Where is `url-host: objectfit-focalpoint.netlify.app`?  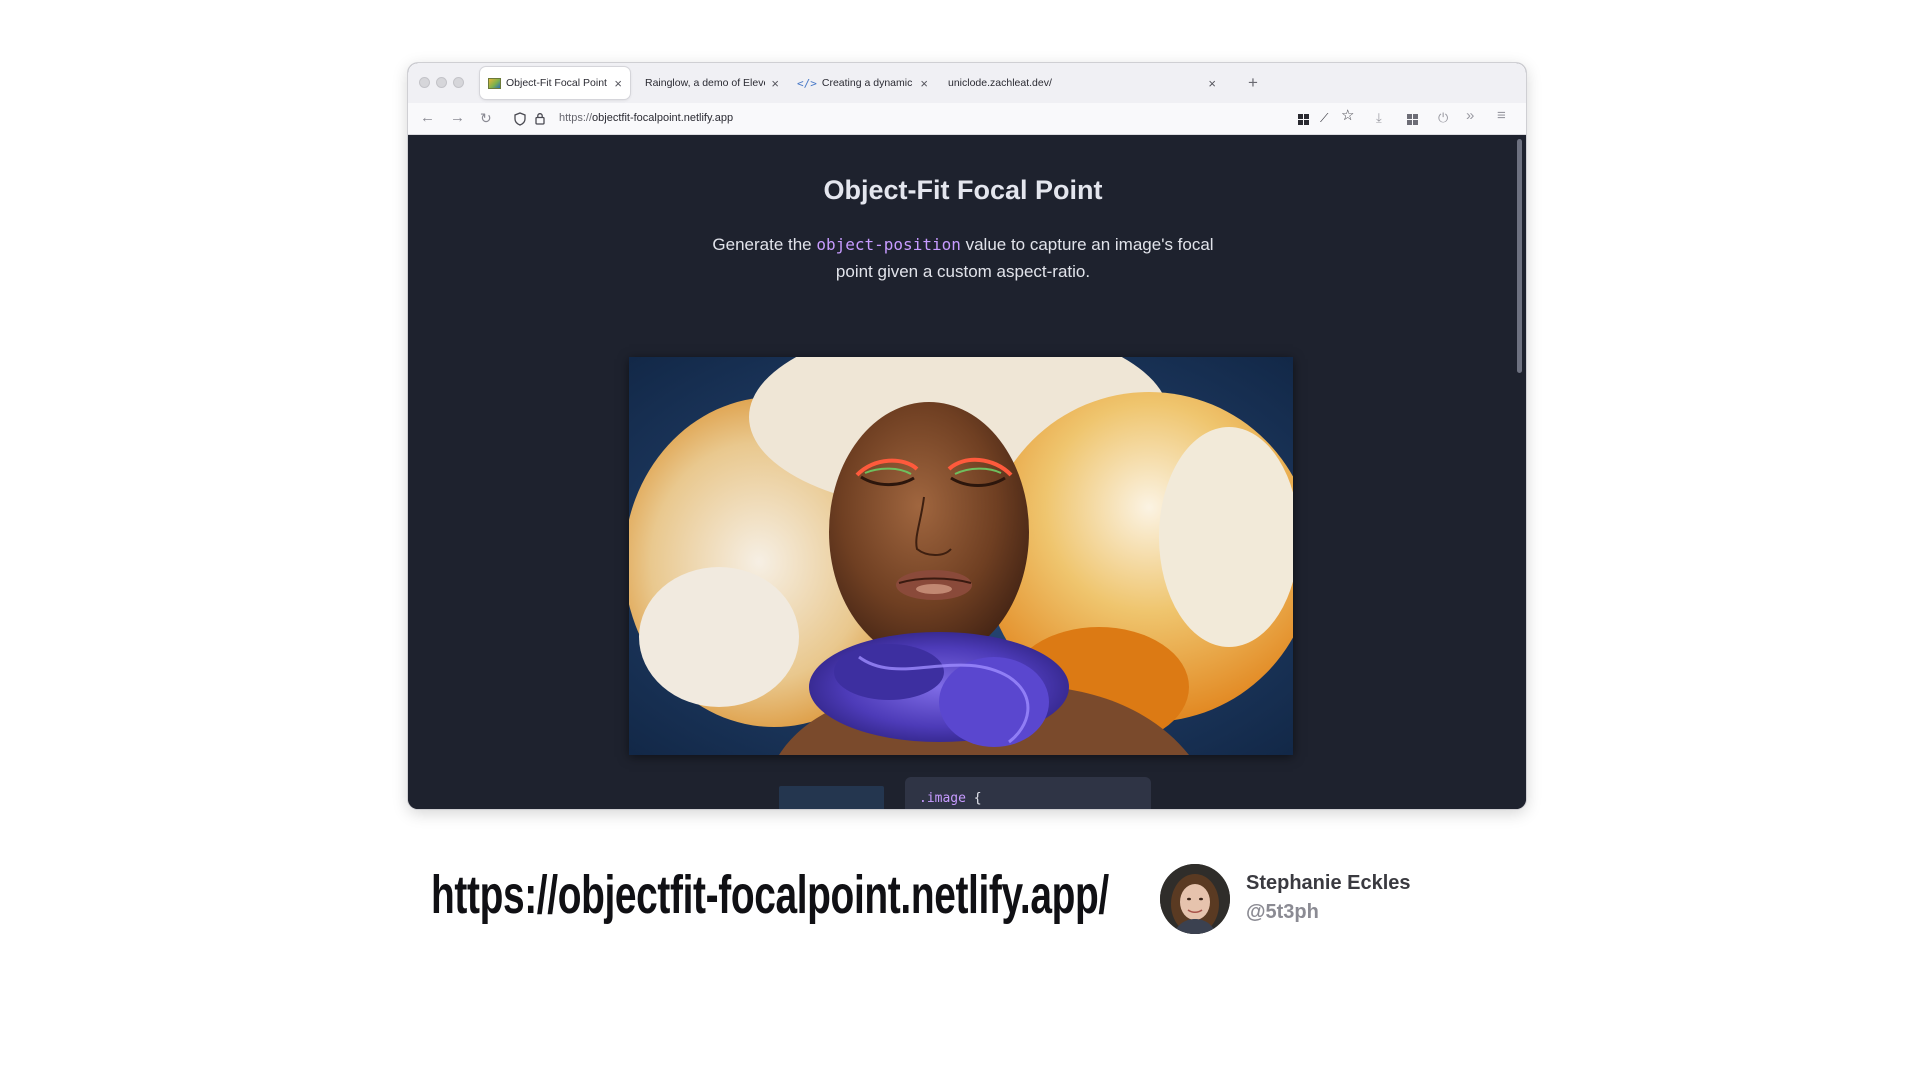 url-host: objectfit-focalpoint.netlify.app is located at coordinates (663, 118).